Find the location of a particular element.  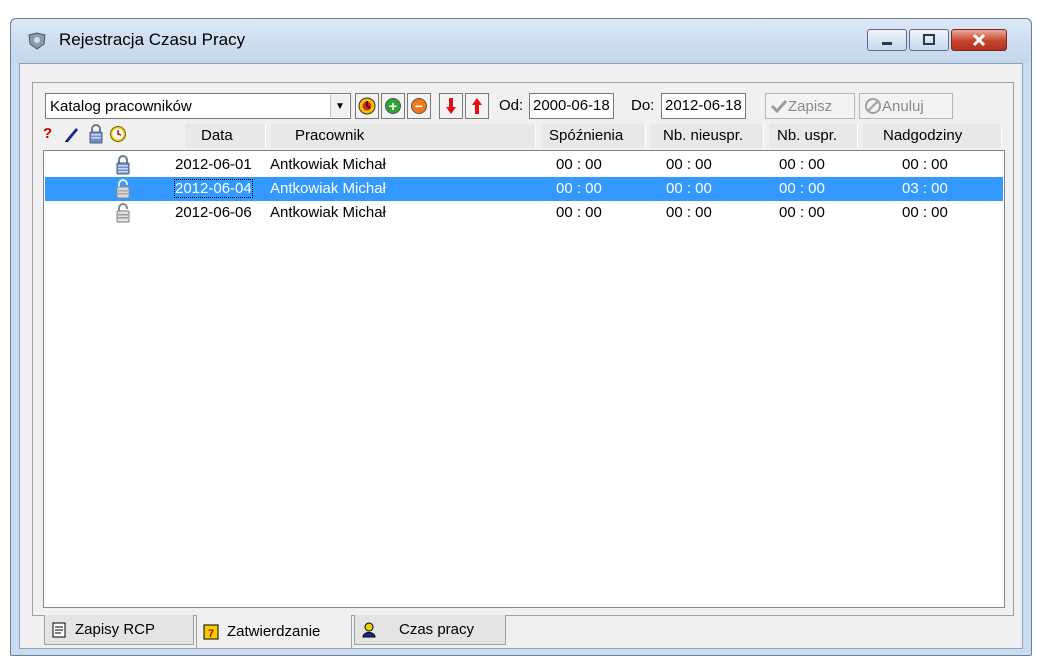

cancel-button-label: Anuluj is located at coordinates (903, 106).